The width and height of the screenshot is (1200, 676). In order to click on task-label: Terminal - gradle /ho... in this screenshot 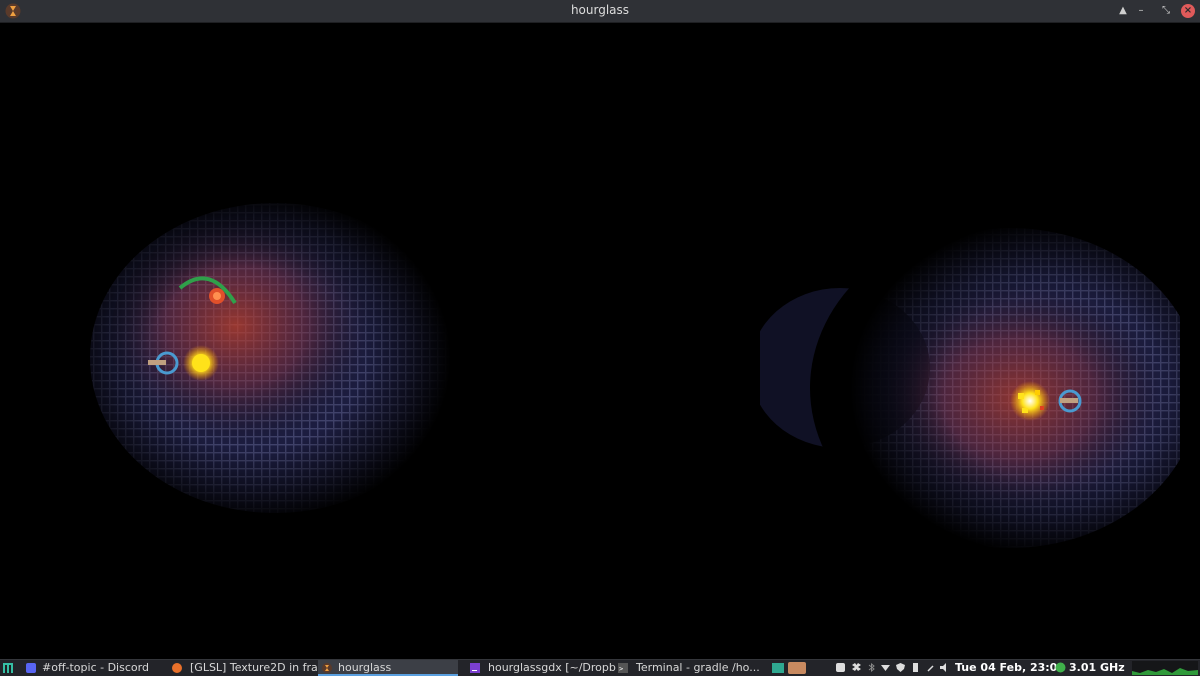, I will do `click(698, 667)`.